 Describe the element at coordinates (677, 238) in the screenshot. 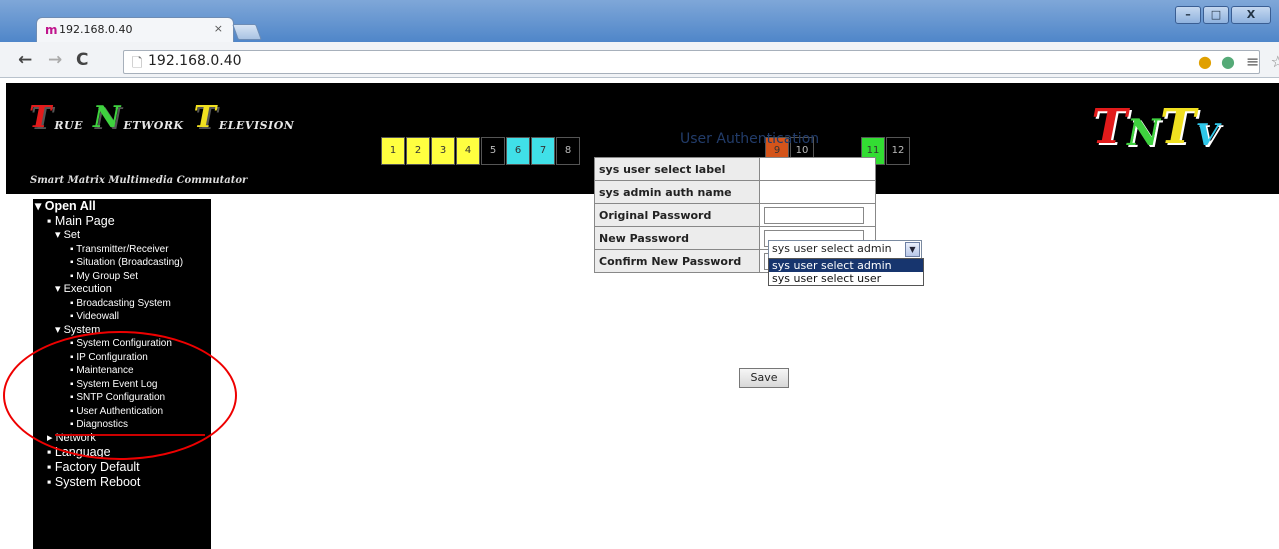

I see `new-password-label: New Password` at that location.